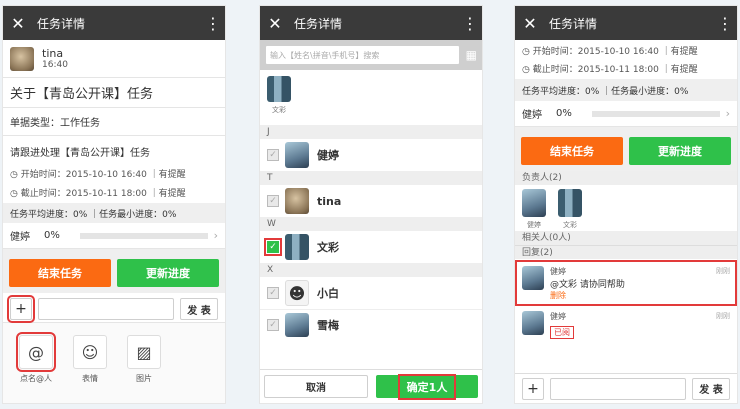  What do you see at coordinates (114, 122) in the screenshot?
I see `doc-type: 单据类型：工作任务` at bounding box center [114, 122].